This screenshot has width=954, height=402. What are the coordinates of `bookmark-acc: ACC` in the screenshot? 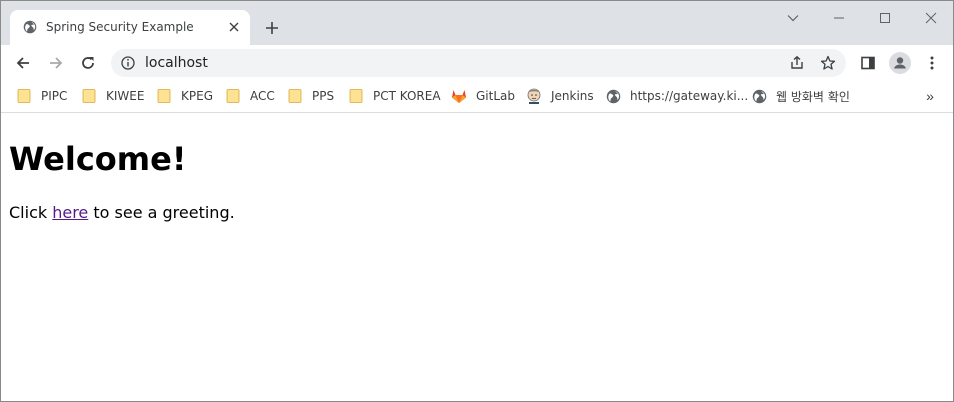 It's located at (250, 96).